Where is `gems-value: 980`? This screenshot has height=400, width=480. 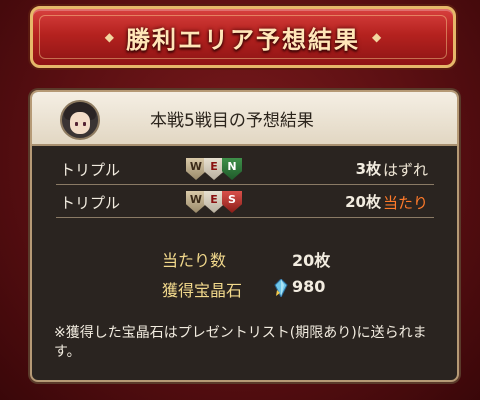 gems-value: 980 is located at coordinates (309, 286).